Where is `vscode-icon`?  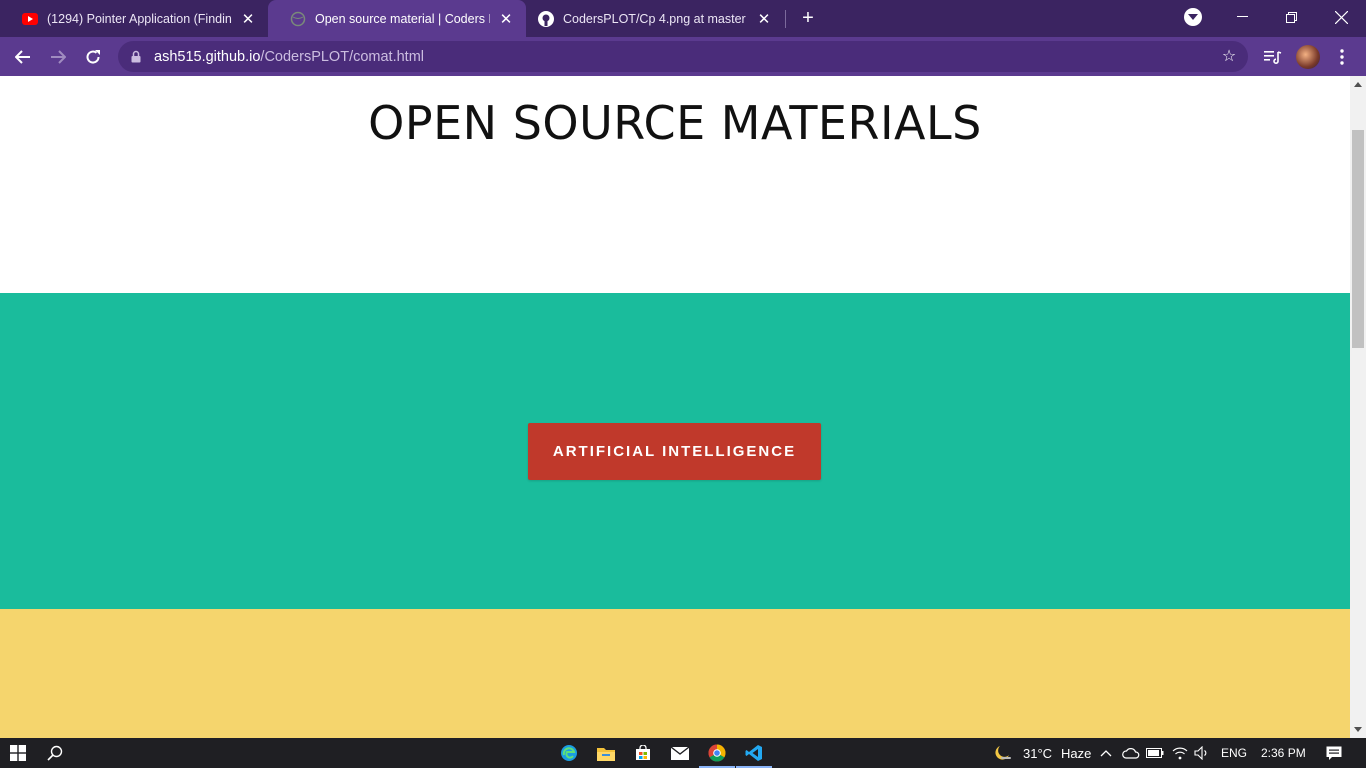 vscode-icon is located at coordinates (754, 754).